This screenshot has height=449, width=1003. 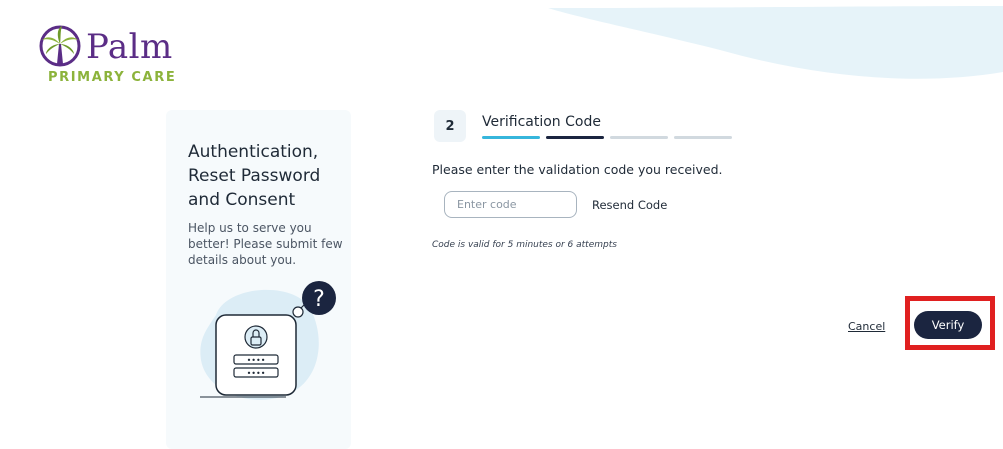 I want to click on logo-tagline: PRIMARY CARE, so click(x=112, y=77).